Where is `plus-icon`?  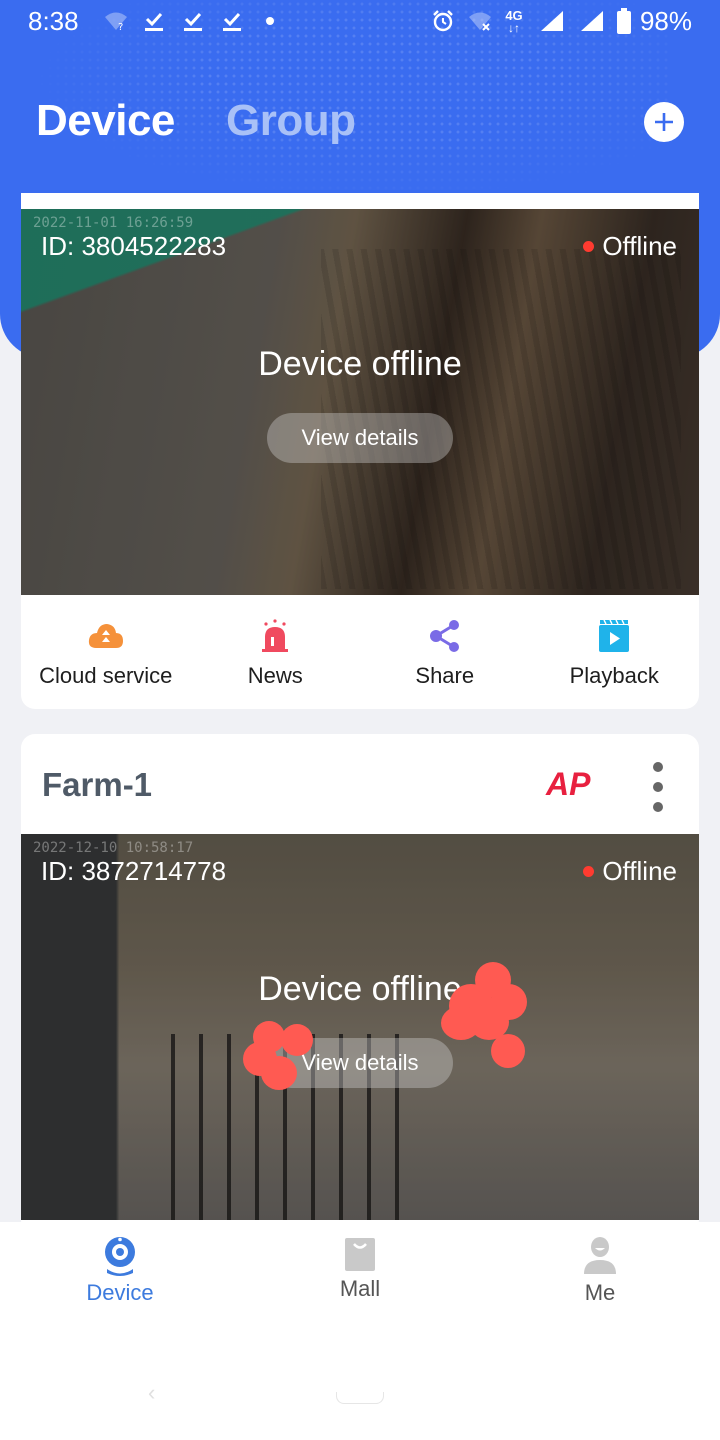
plus-icon is located at coordinates (664, 122).